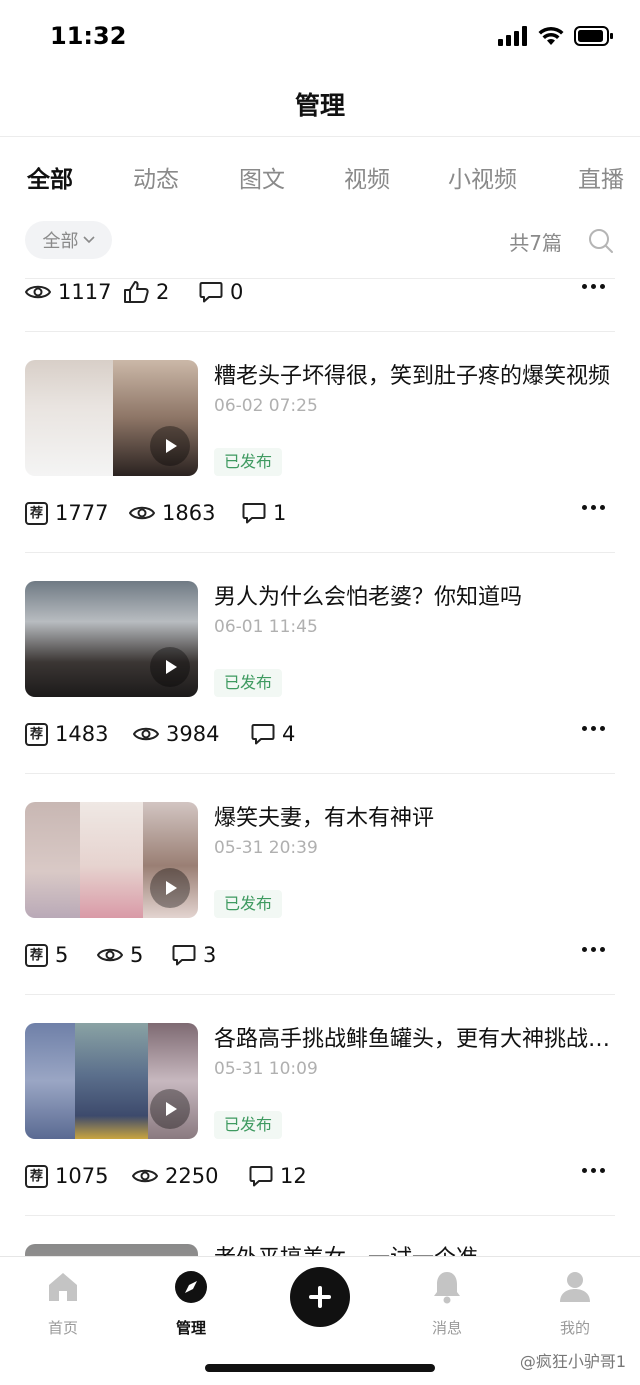 This screenshot has width=640, height=1385. I want to click on tabbar-messages-label: 消息, so click(446, 1328).